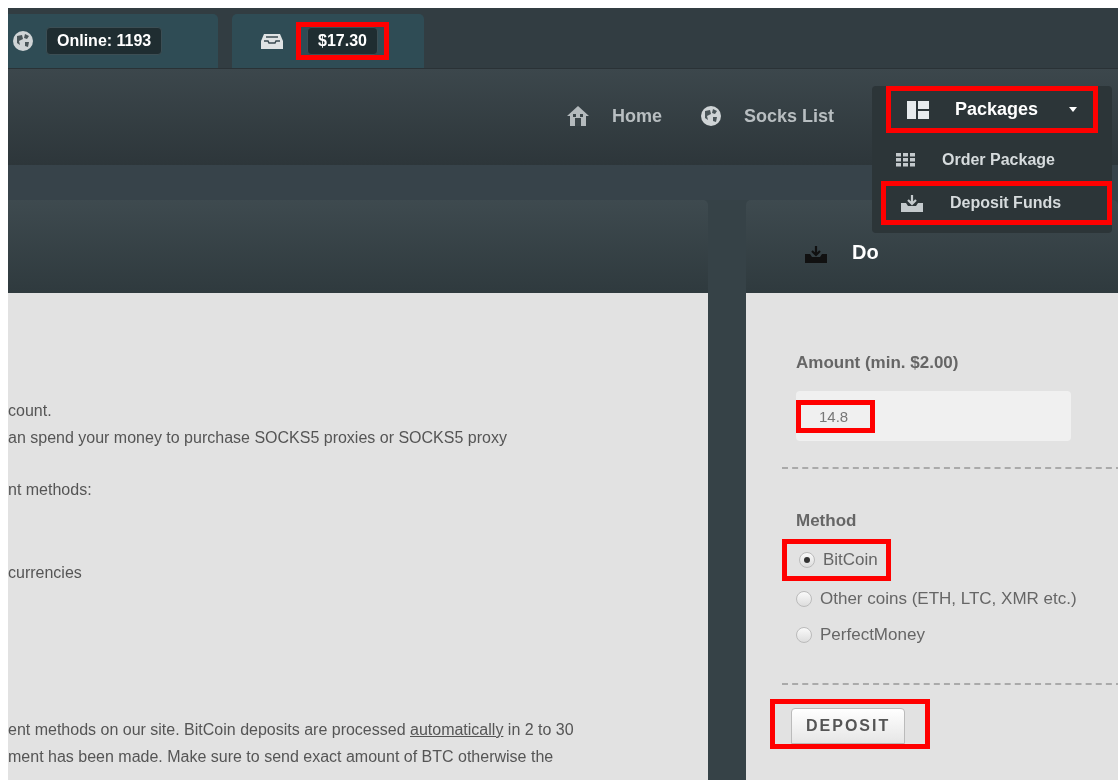  I want to click on grid-icon, so click(906, 160).